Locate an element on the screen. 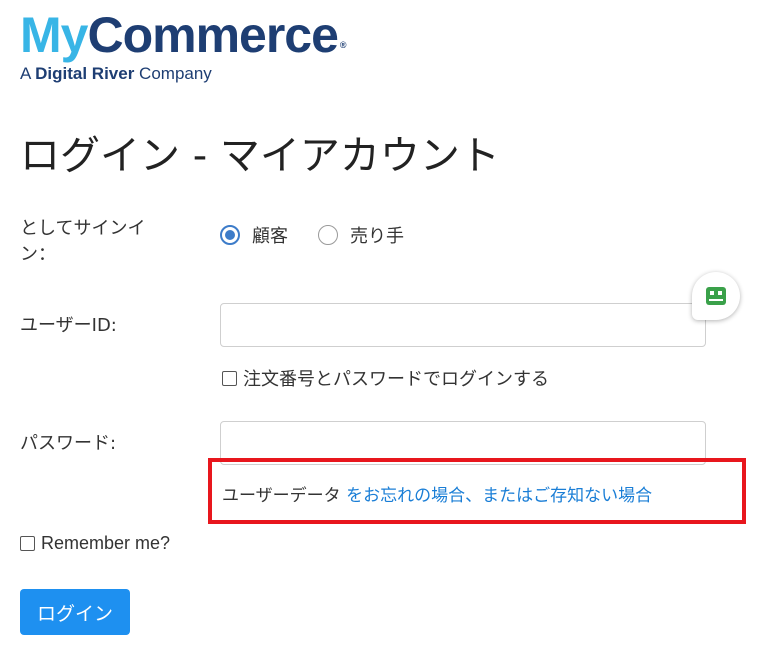  forgot-prefix: ユーザーデータ is located at coordinates (281, 496).